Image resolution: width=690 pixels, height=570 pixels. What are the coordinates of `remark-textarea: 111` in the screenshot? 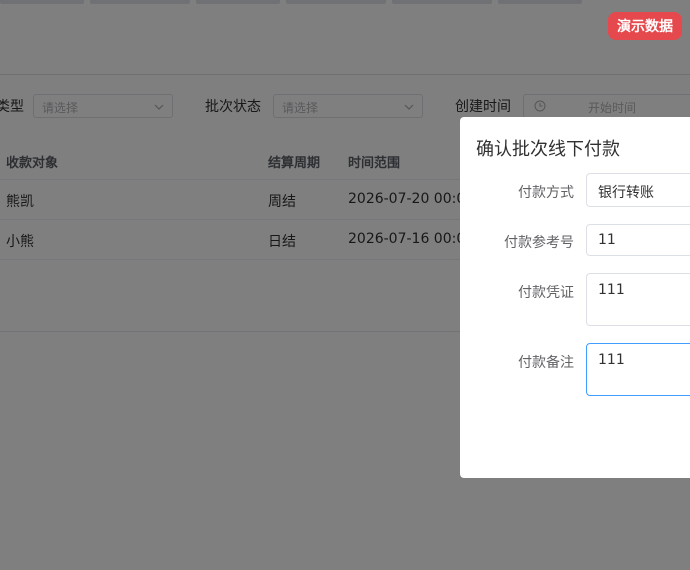 It's located at (638, 369).